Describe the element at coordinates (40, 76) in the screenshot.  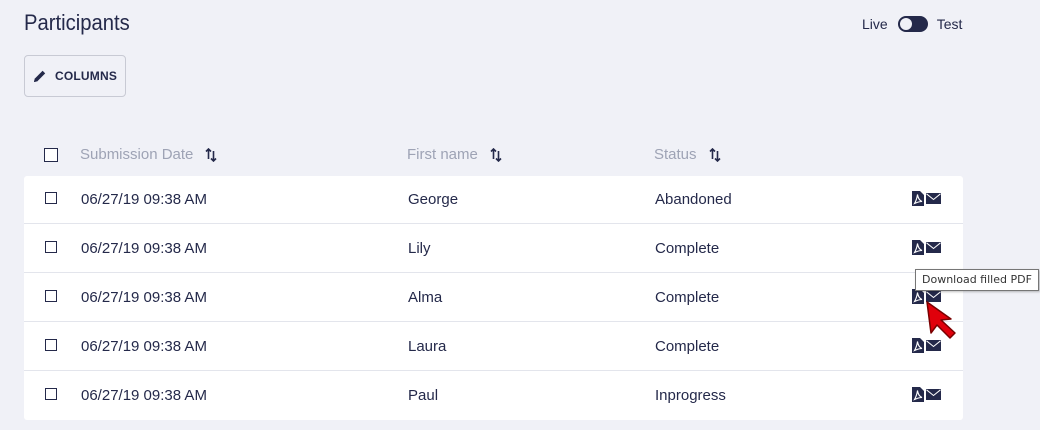
I see `pencil-icon` at that location.